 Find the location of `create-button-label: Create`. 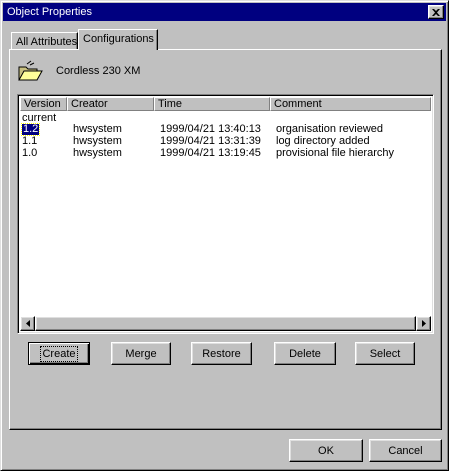

create-button-label: Create is located at coordinates (59, 353).